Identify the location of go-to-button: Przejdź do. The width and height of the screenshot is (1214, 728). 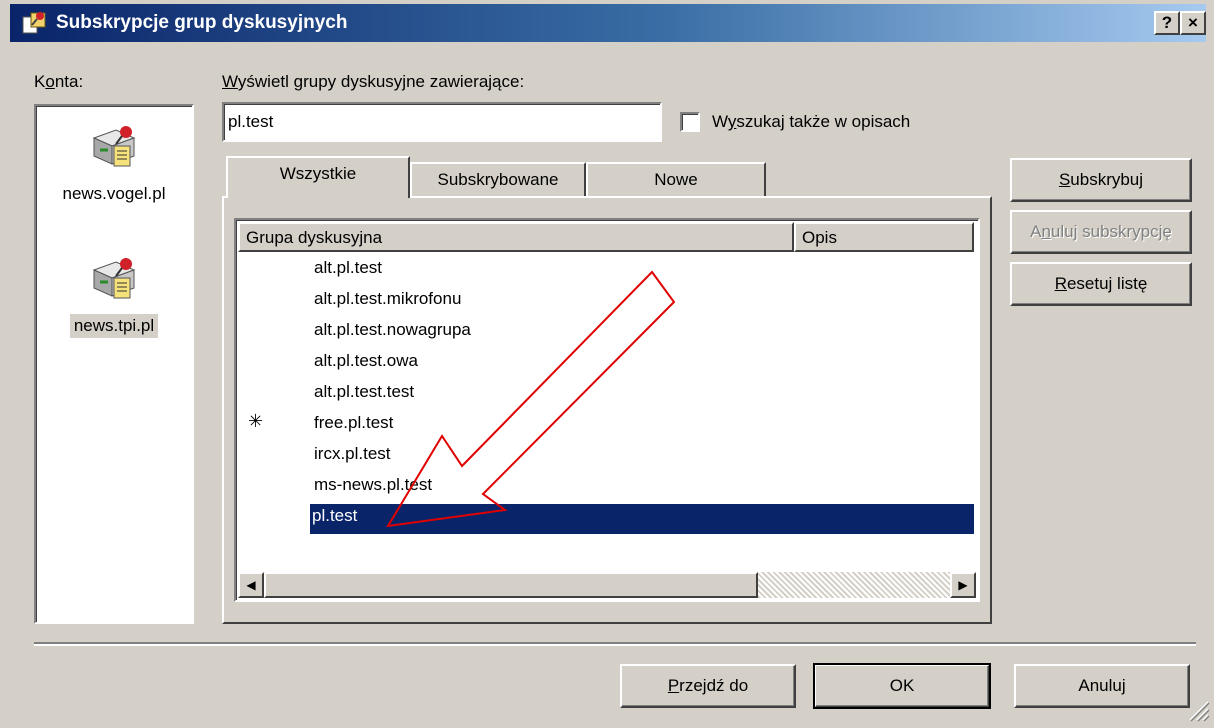
(708, 686).